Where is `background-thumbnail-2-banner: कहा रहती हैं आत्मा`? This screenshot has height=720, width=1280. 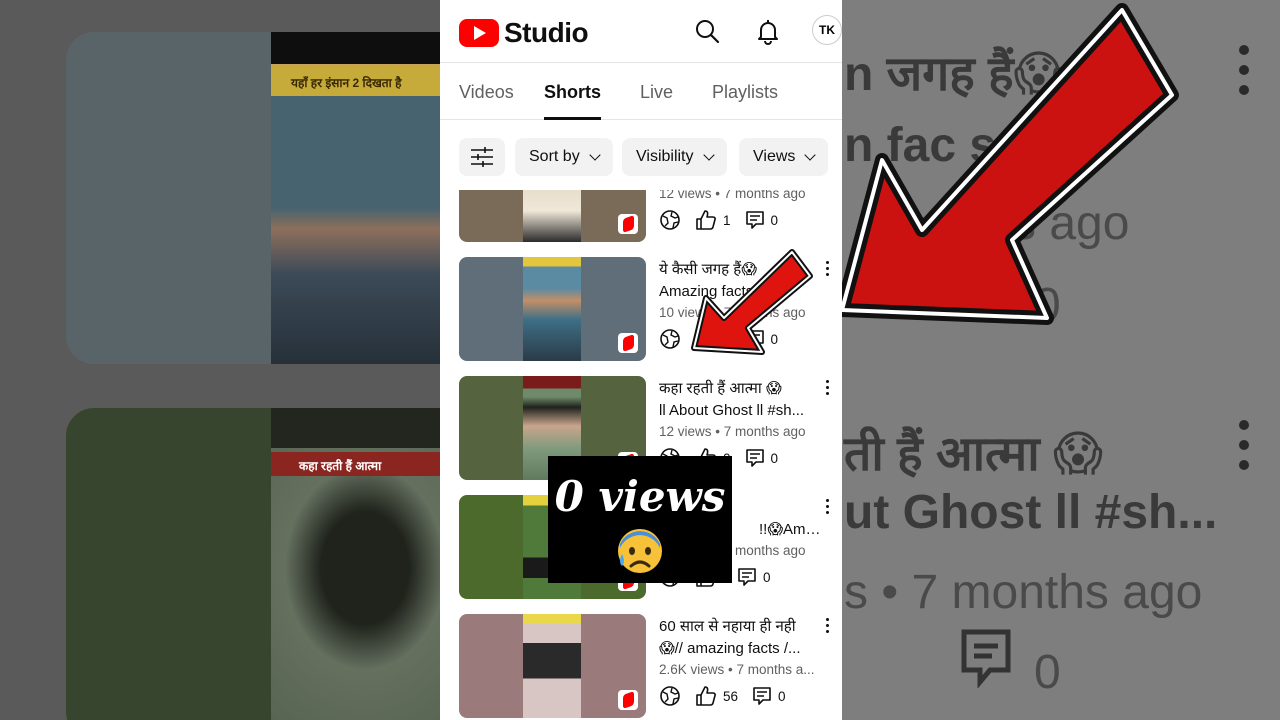
background-thumbnail-2-banner: कहा रहती हैं आत्मा is located at coordinates (355, 464).